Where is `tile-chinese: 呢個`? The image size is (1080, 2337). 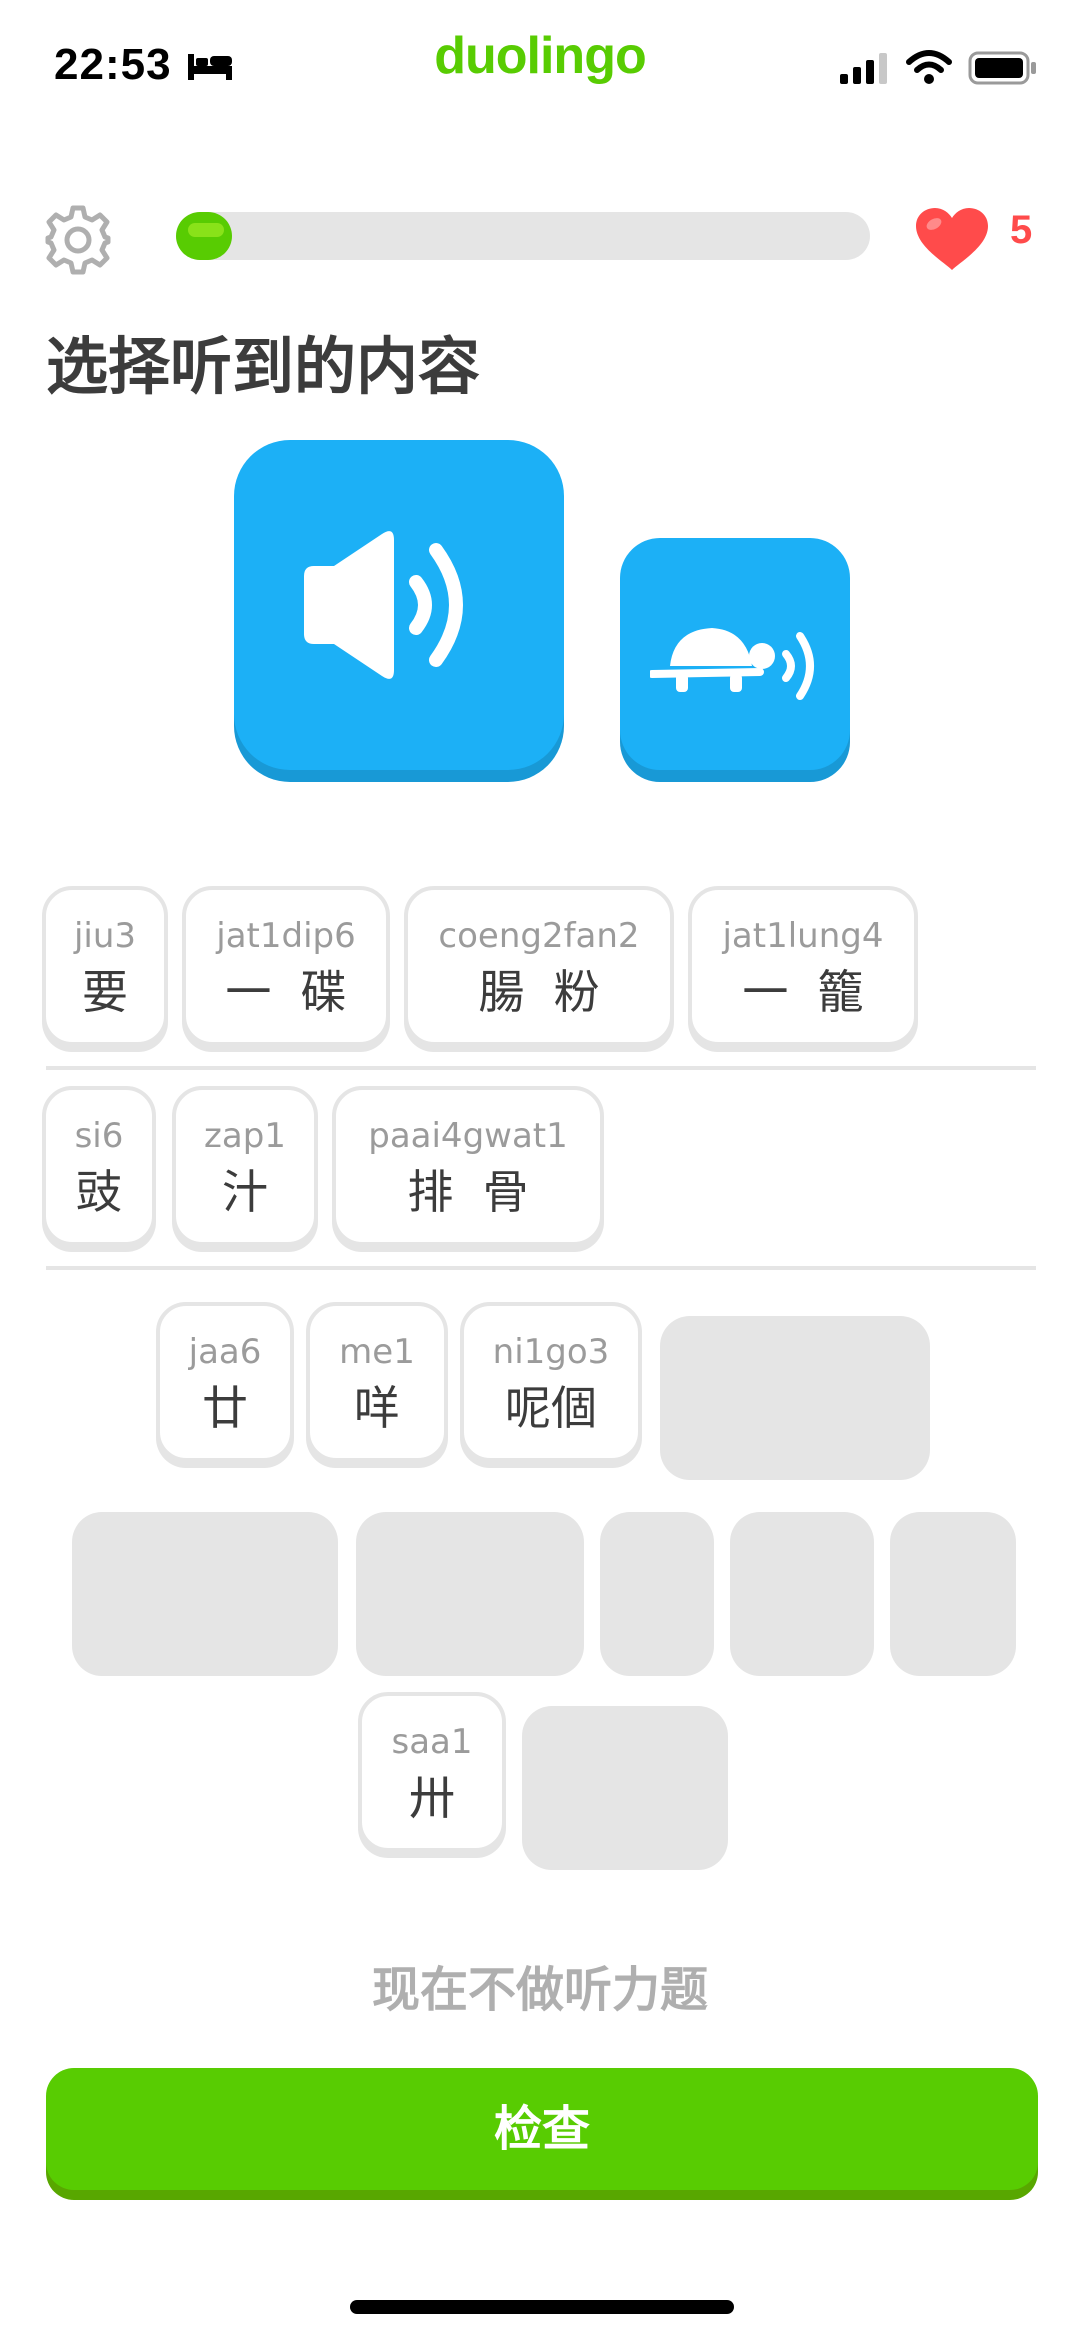 tile-chinese: 呢個 is located at coordinates (551, 1408).